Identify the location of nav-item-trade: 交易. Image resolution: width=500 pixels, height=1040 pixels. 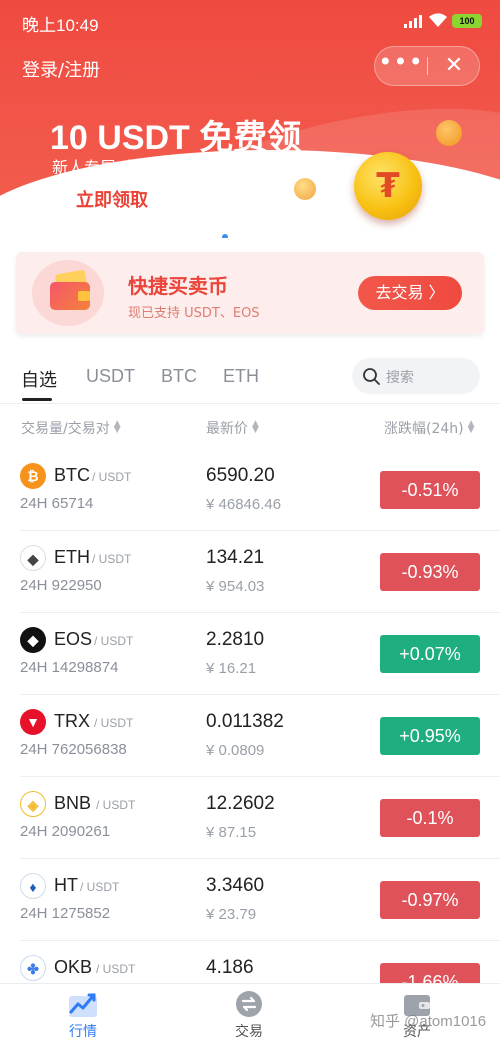
(249, 1012).